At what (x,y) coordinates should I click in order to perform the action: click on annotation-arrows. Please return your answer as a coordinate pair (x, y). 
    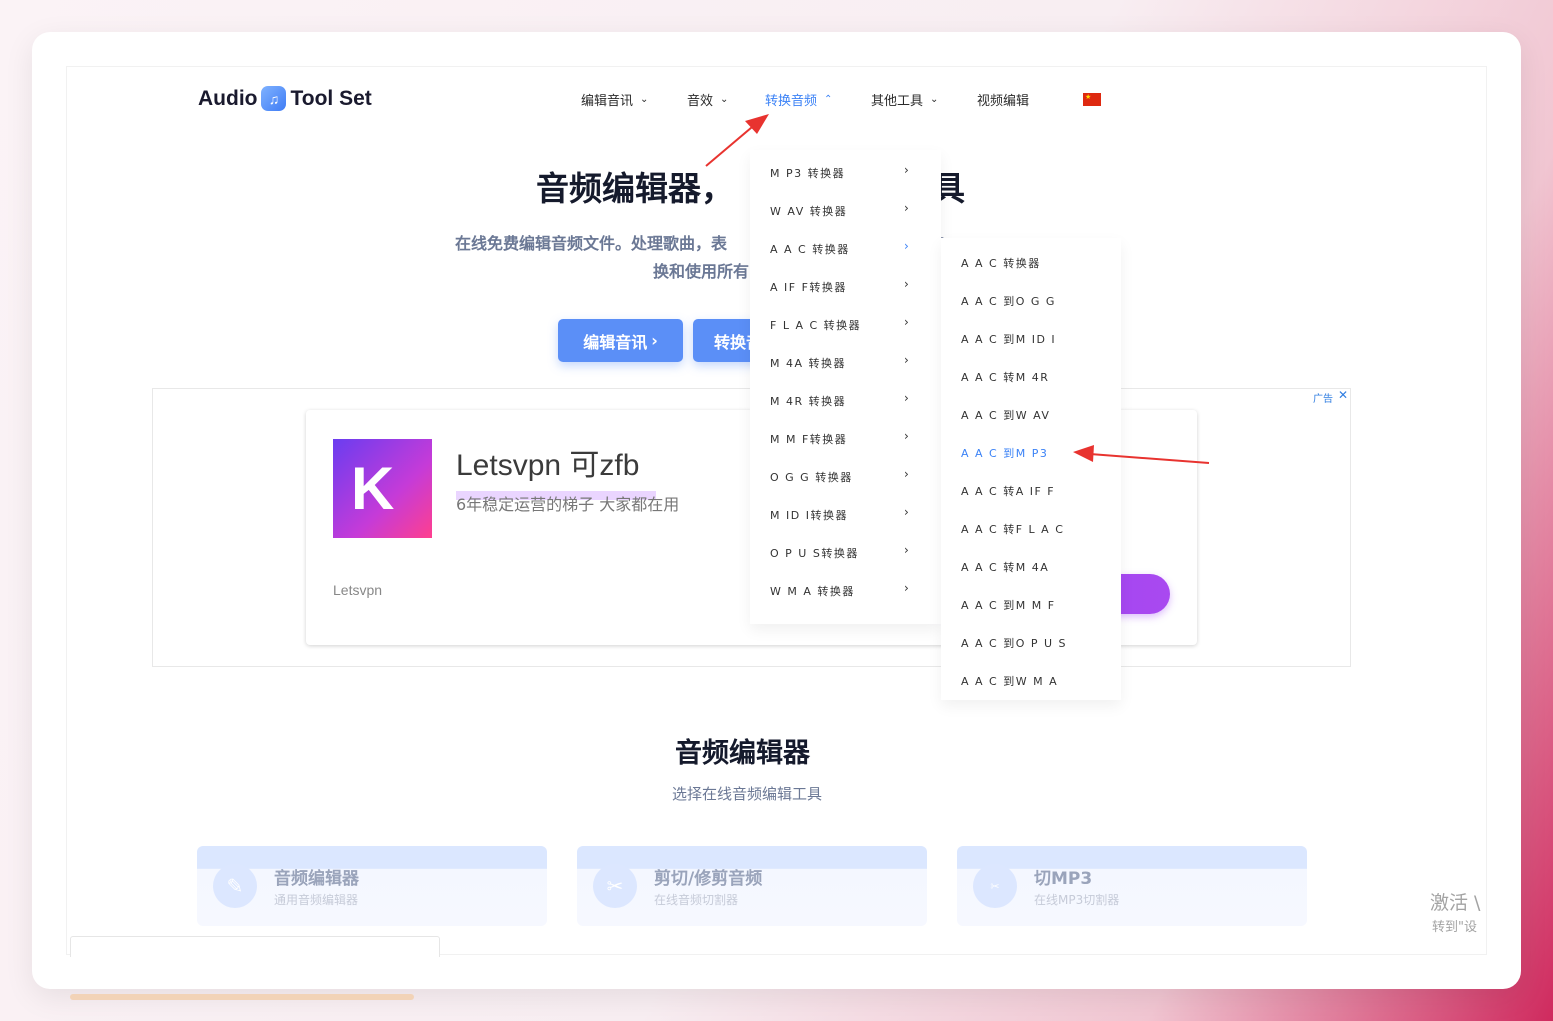
    Looking at the image, I should click on (957, 289).